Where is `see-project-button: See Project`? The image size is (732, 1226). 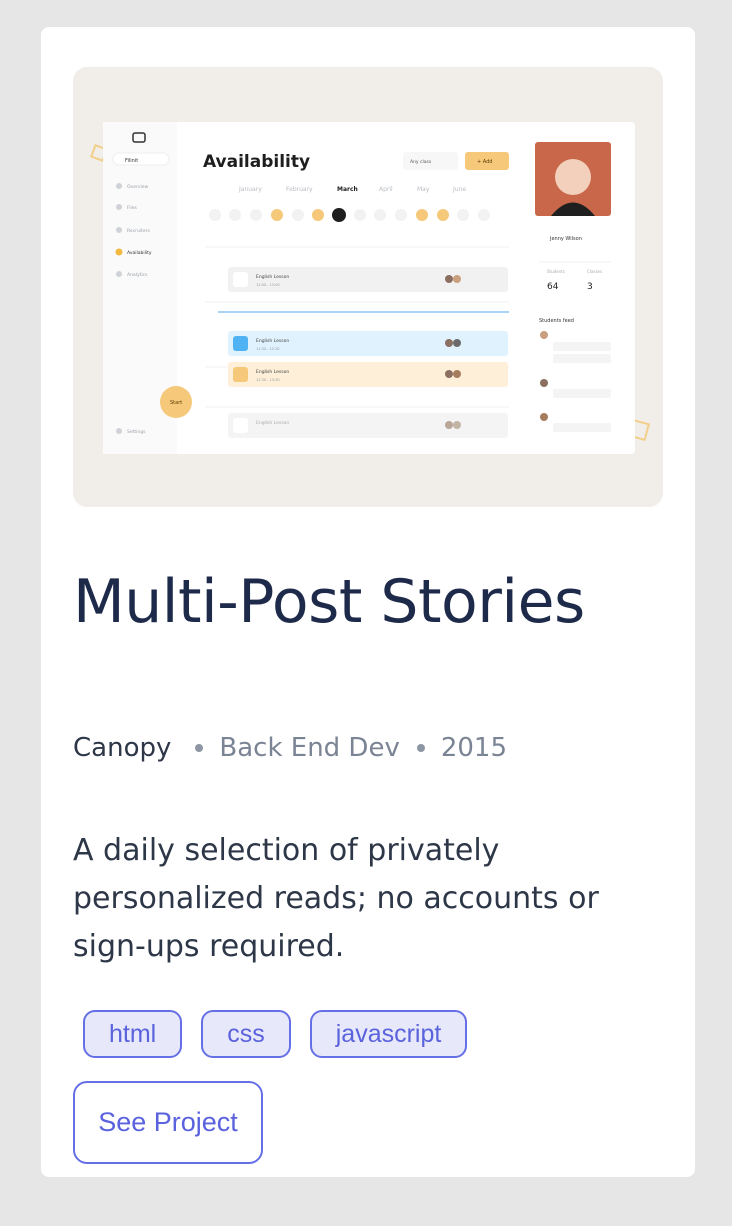
see-project-button: See Project is located at coordinates (168, 1122).